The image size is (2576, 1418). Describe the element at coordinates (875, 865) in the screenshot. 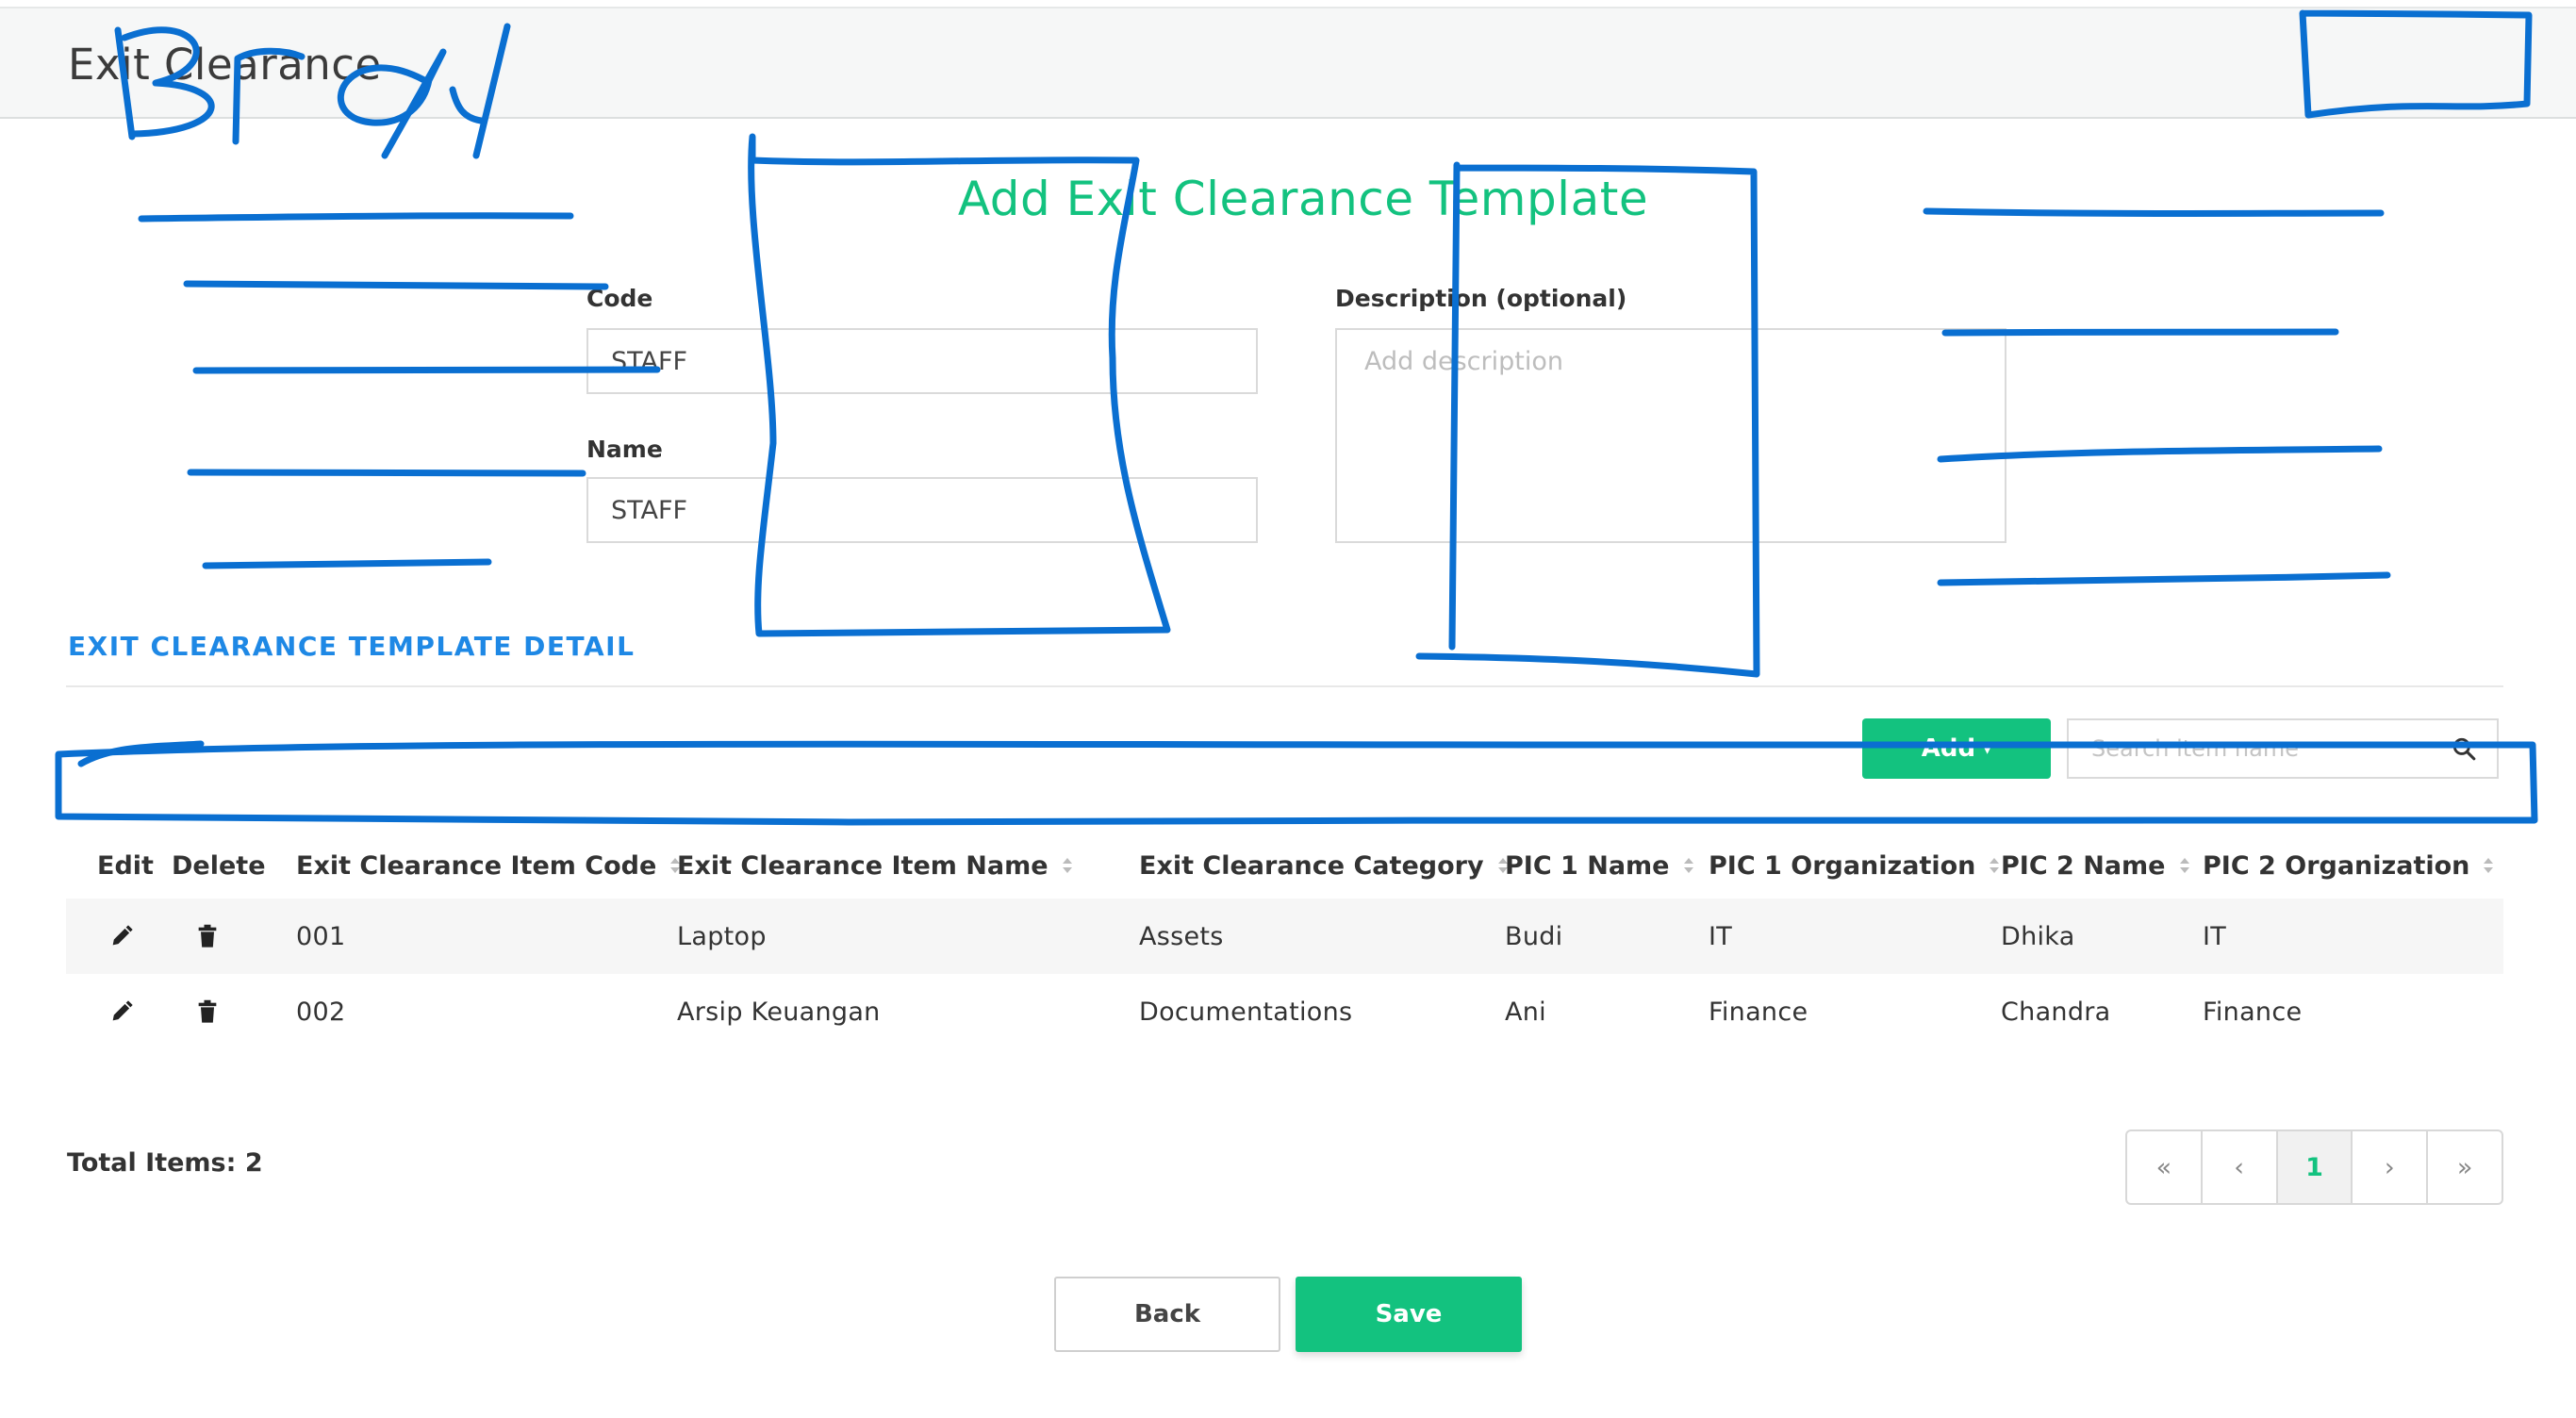

I see `column-header-item-name: Exit Clearance Item Name` at that location.